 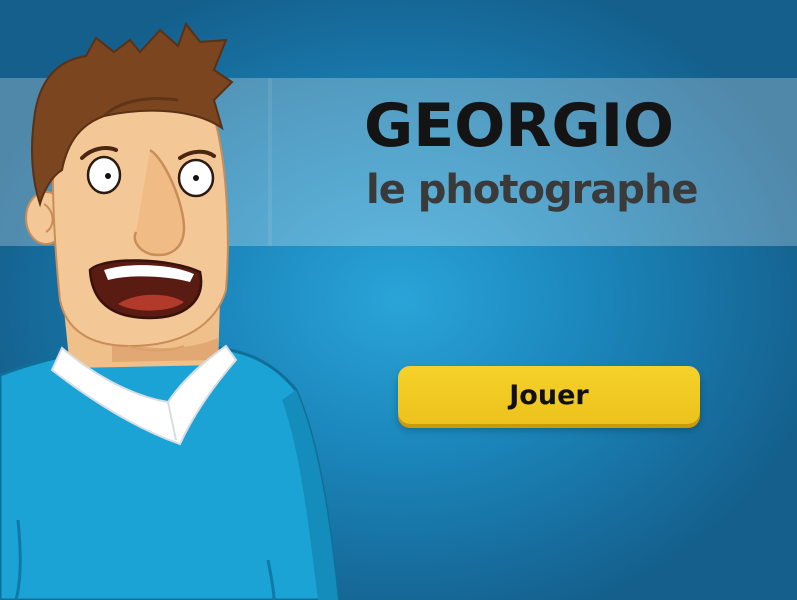 What do you see at coordinates (549, 395) in the screenshot?
I see `play-button: Jouer` at bounding box center [549, 395].